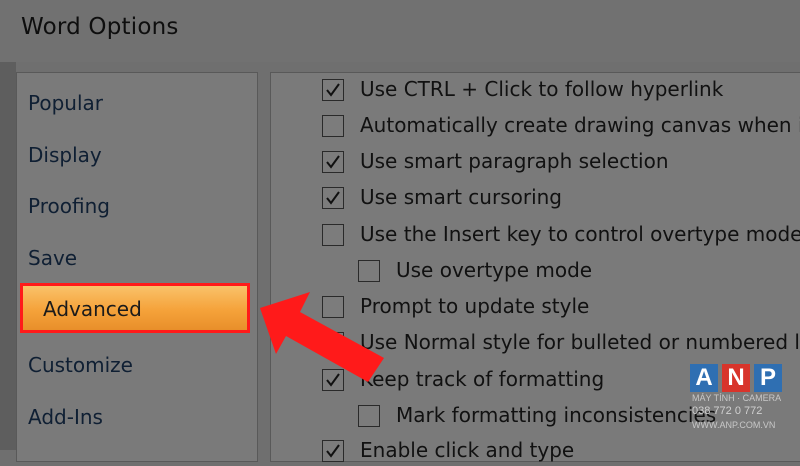  I want to click on sidebar-item-add-ins: Add-Ins, so click(65, 417).